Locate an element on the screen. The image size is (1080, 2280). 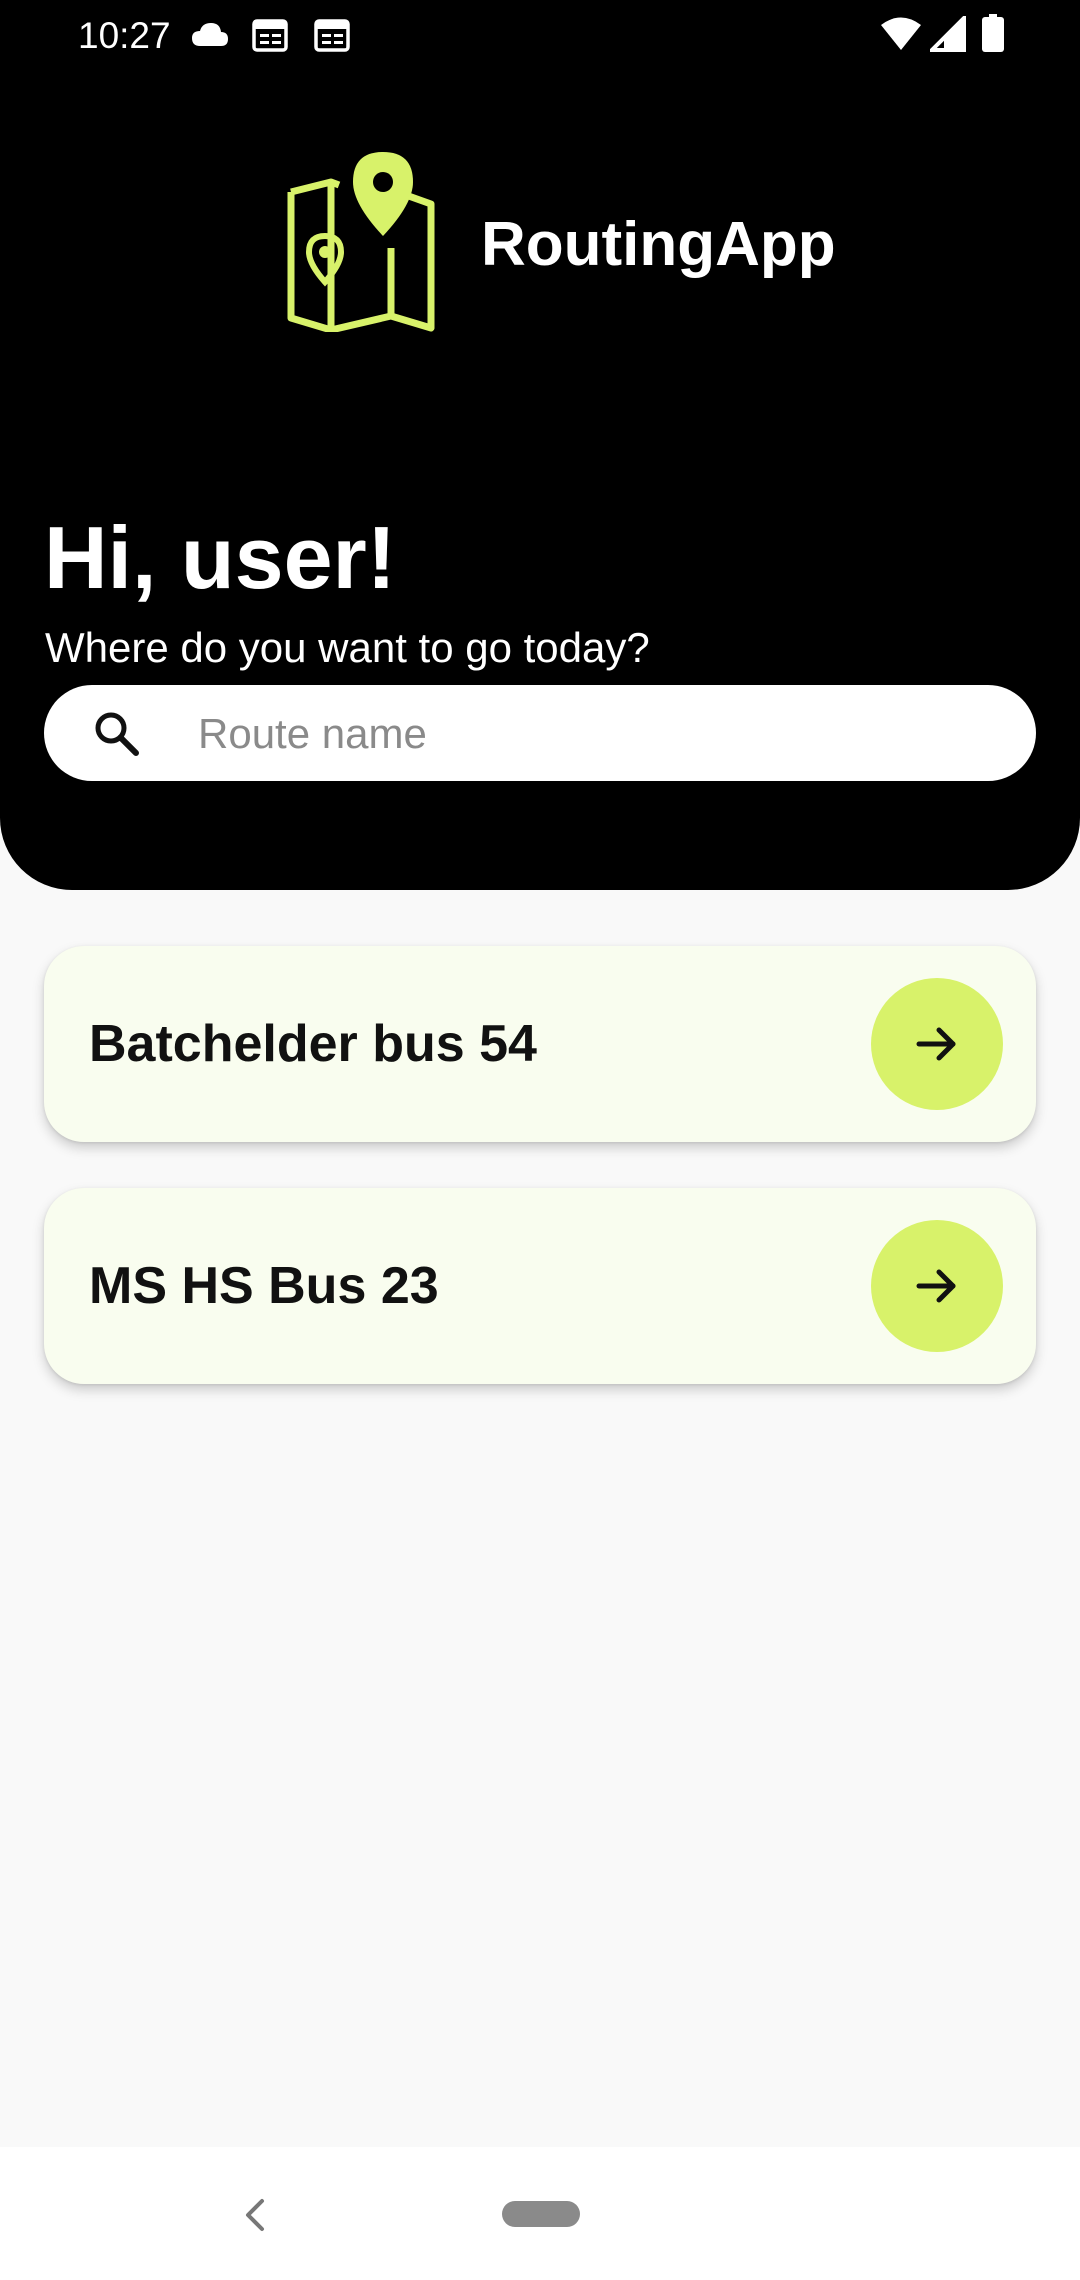
system-nav-bar is located at coordinates (540, 2213).